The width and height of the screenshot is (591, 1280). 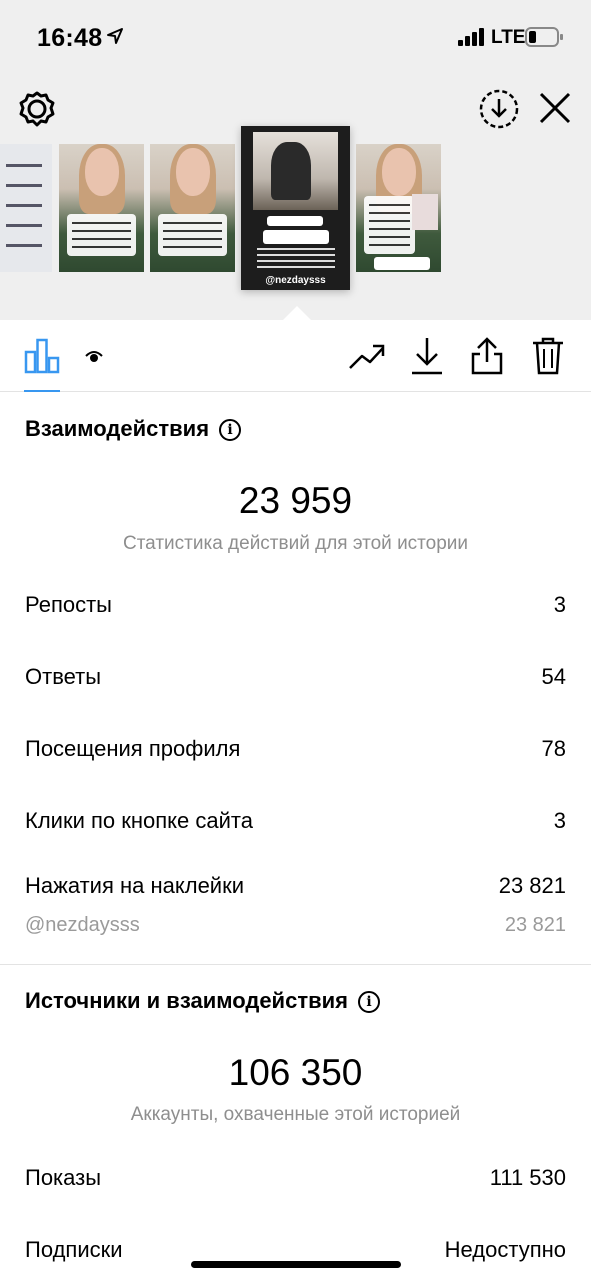 I want to click on status-bar: 16:48 LTE, so click(x=295, y=37).